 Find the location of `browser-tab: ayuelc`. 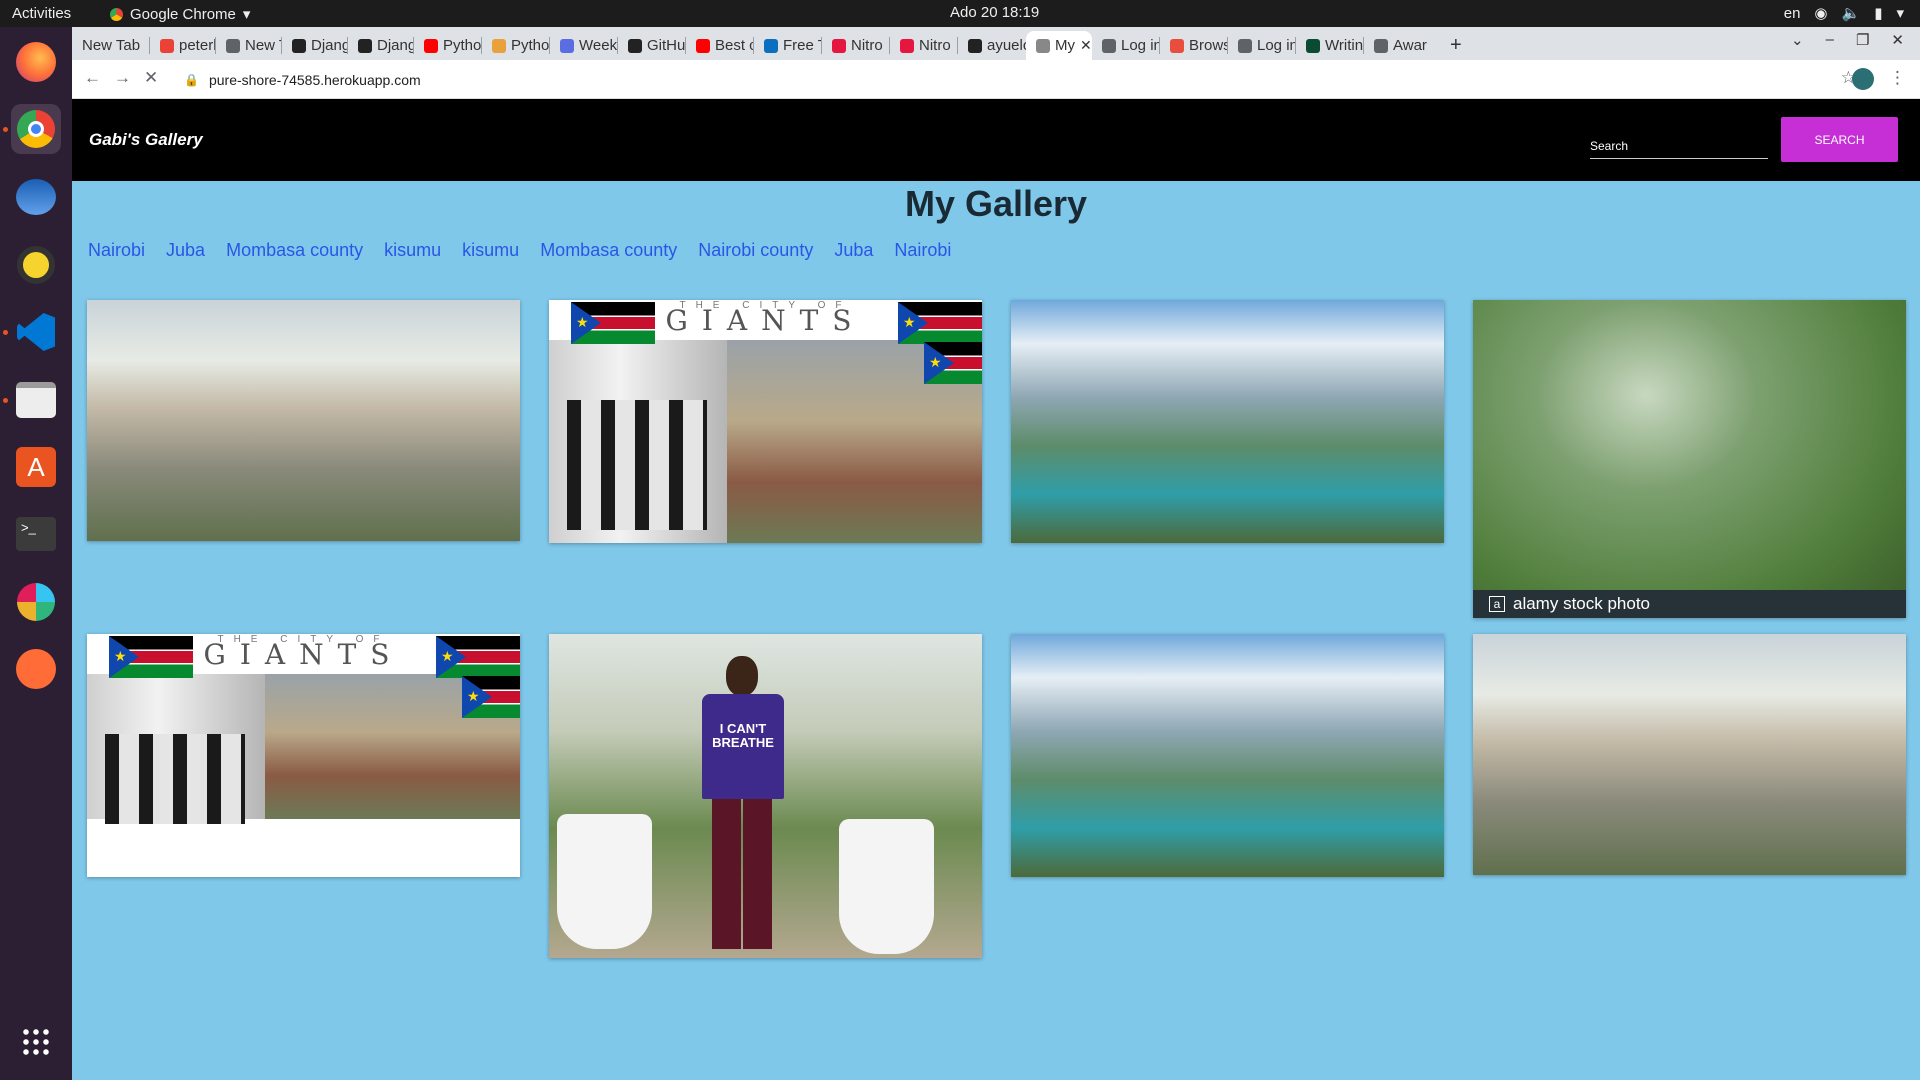

browser-tab: ayuelc is located at coordinates (992, 45).